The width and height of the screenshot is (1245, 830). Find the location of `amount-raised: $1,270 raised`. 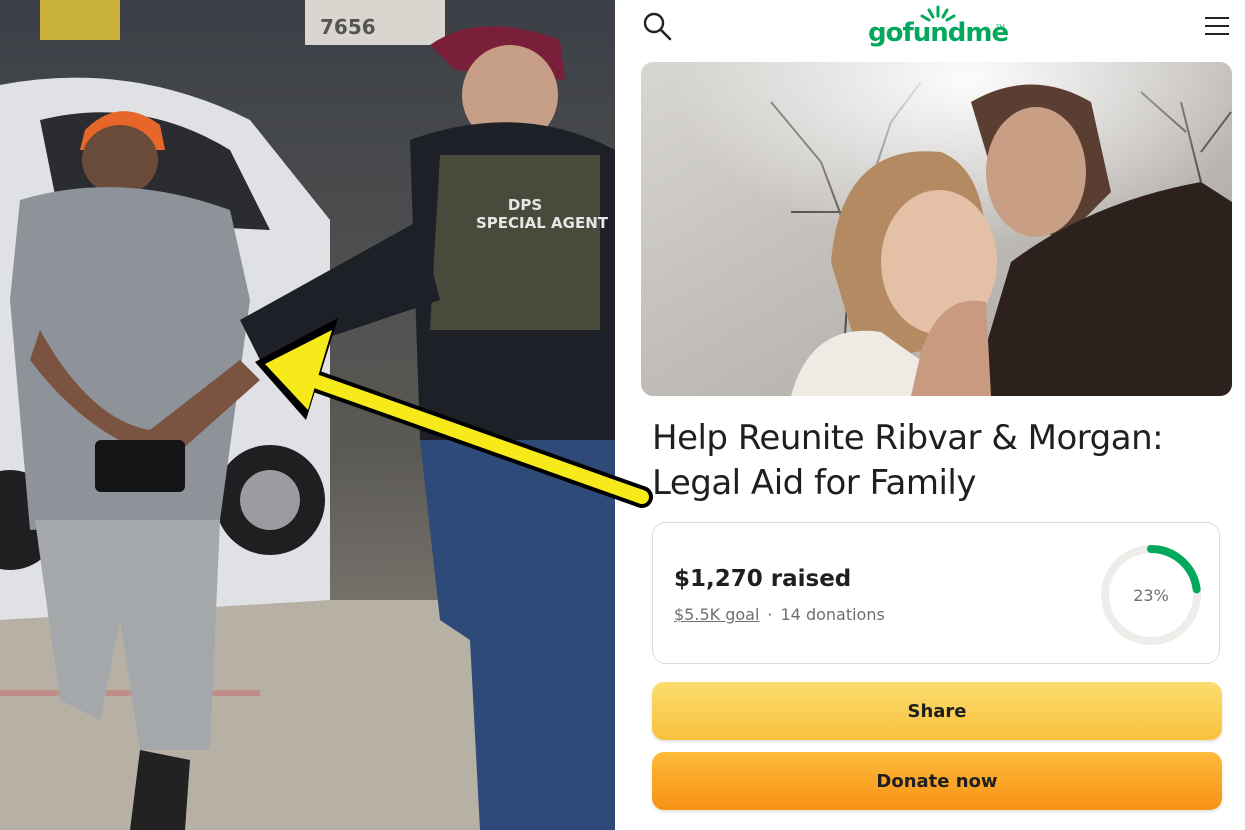

amount-raised: $1,270 raised is located at coordinates (763, 579).